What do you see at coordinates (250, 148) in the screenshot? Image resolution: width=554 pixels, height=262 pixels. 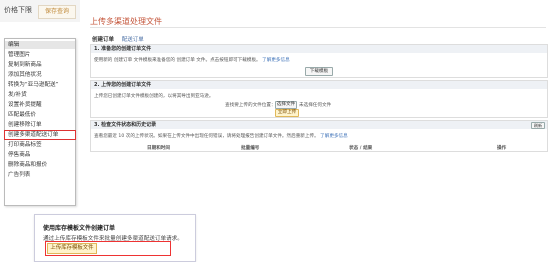 I see `column-header-batch-id: 批量编号` at bounding box center [250, 148].